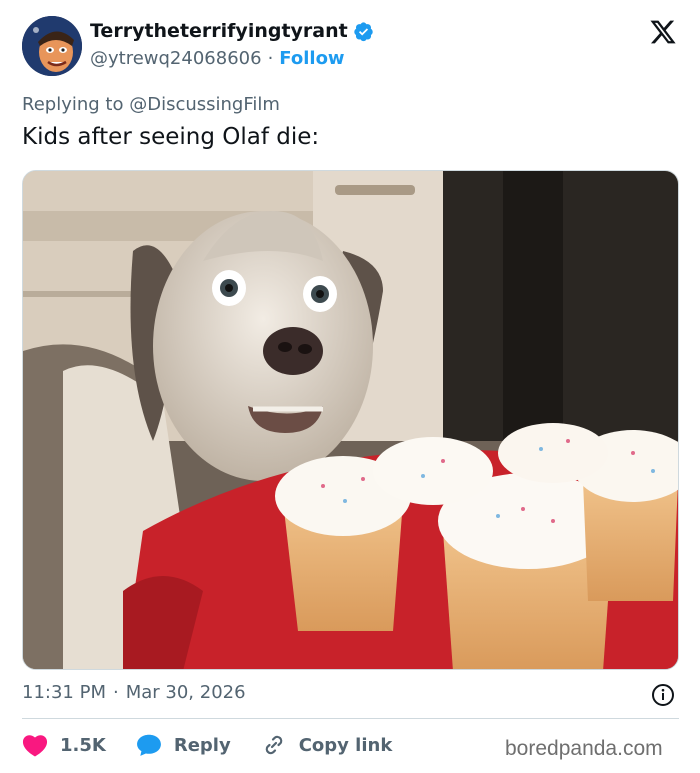 This screenshot has width=700, height=773. I want to click on copy-link-label: Copy link, so click(345, 745).